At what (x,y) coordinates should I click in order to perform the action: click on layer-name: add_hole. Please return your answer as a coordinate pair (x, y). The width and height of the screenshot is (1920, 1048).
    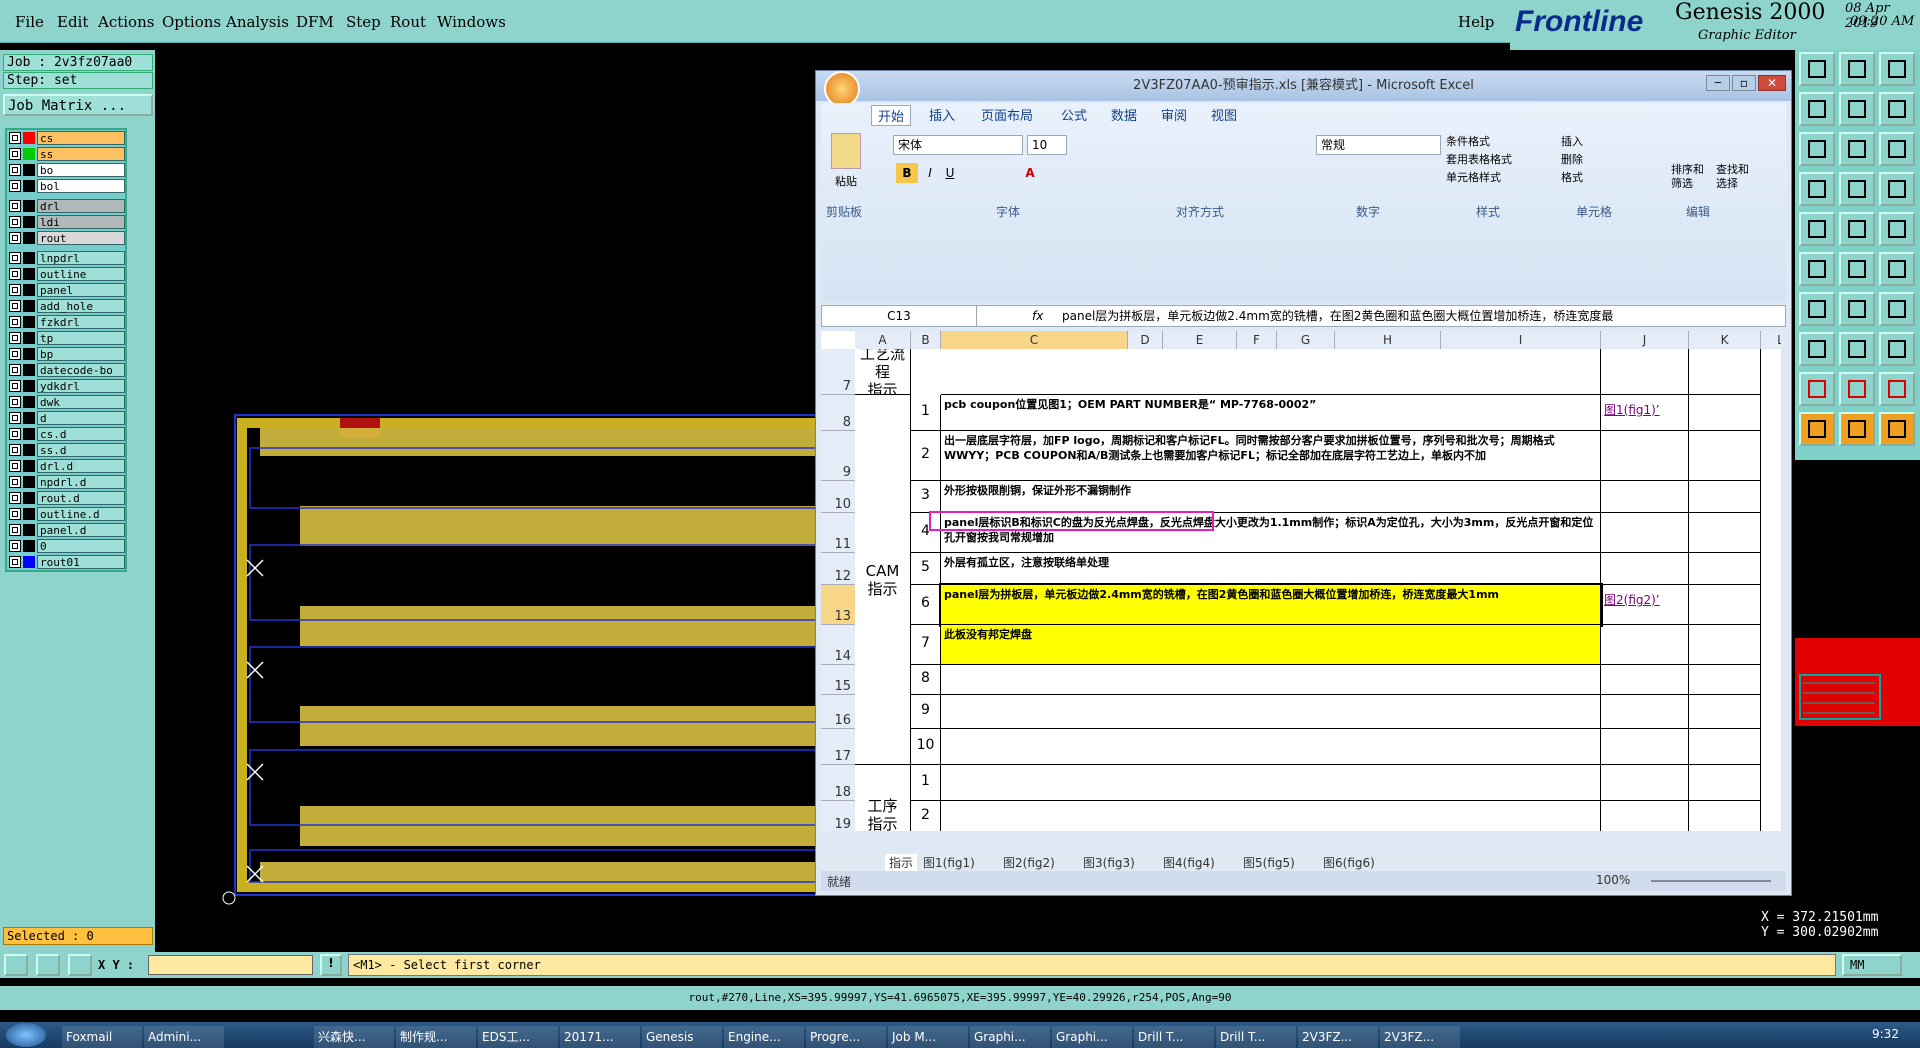
    Looking at the image, I should click on (81, 306).